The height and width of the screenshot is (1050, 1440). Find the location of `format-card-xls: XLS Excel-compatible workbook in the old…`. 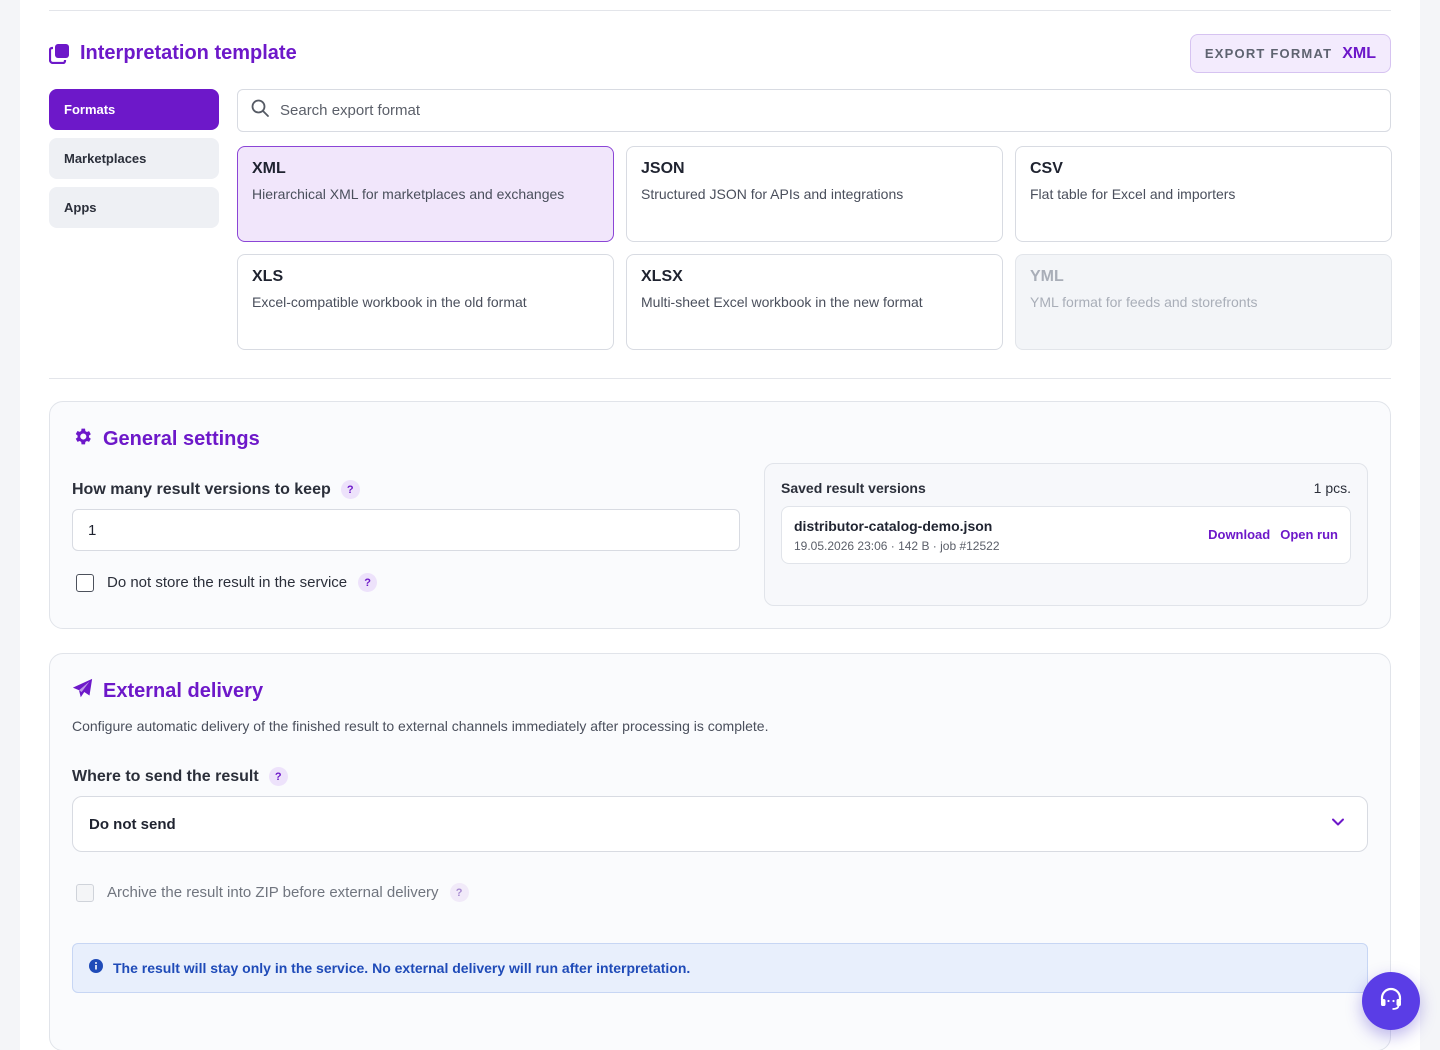

format-card-xls: XLS Excel-compatible workbook in the old… is located at coordinates (425, 302).